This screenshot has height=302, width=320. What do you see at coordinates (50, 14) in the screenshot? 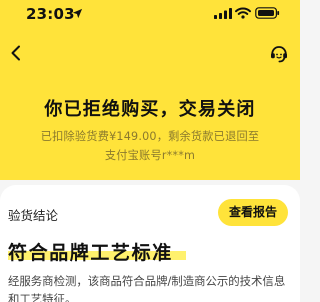
I see `status-time: 23:03` at bounding box center [50, 14].